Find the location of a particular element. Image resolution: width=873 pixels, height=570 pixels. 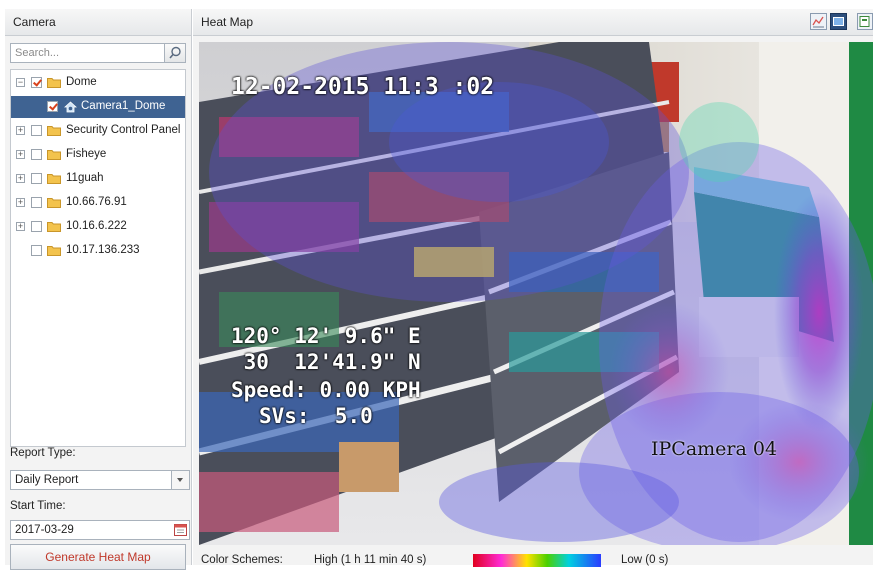

tree-item-label: 10.16.6.222 is located at coordinates (96, 226).